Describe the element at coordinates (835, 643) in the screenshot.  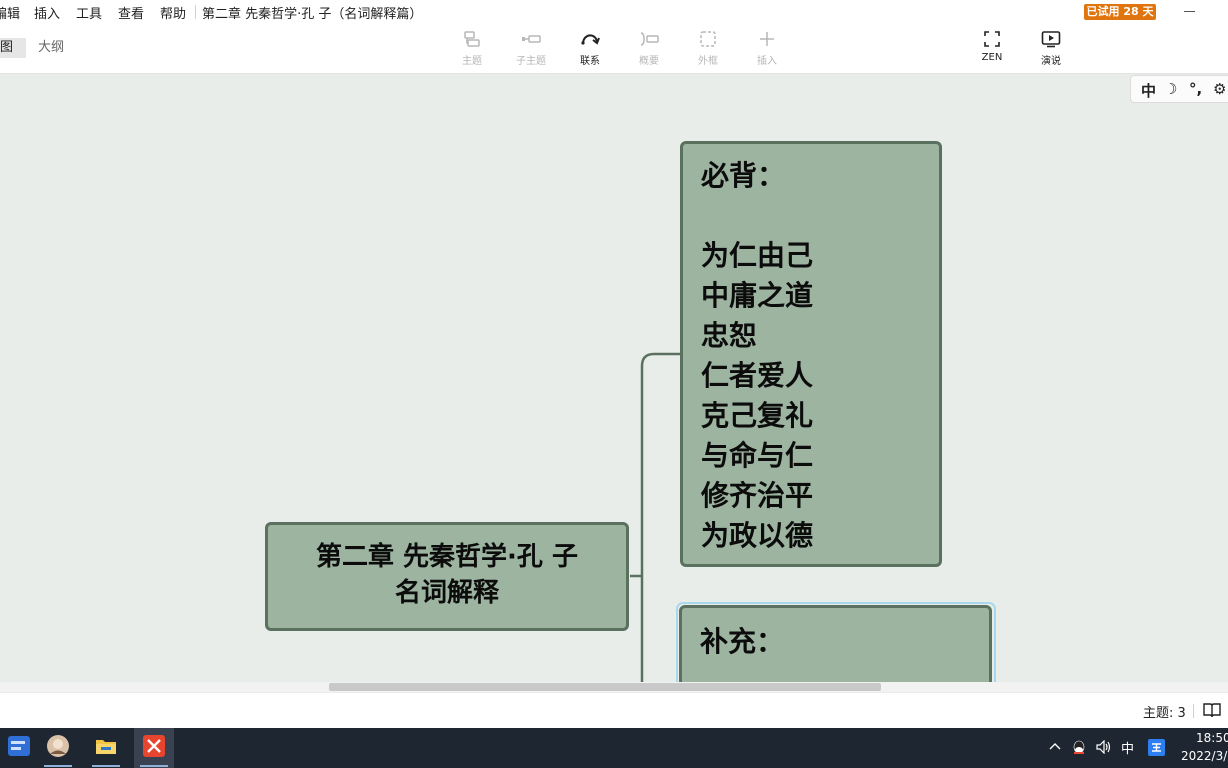
I see `topic-supplement: 补充：` at that location.